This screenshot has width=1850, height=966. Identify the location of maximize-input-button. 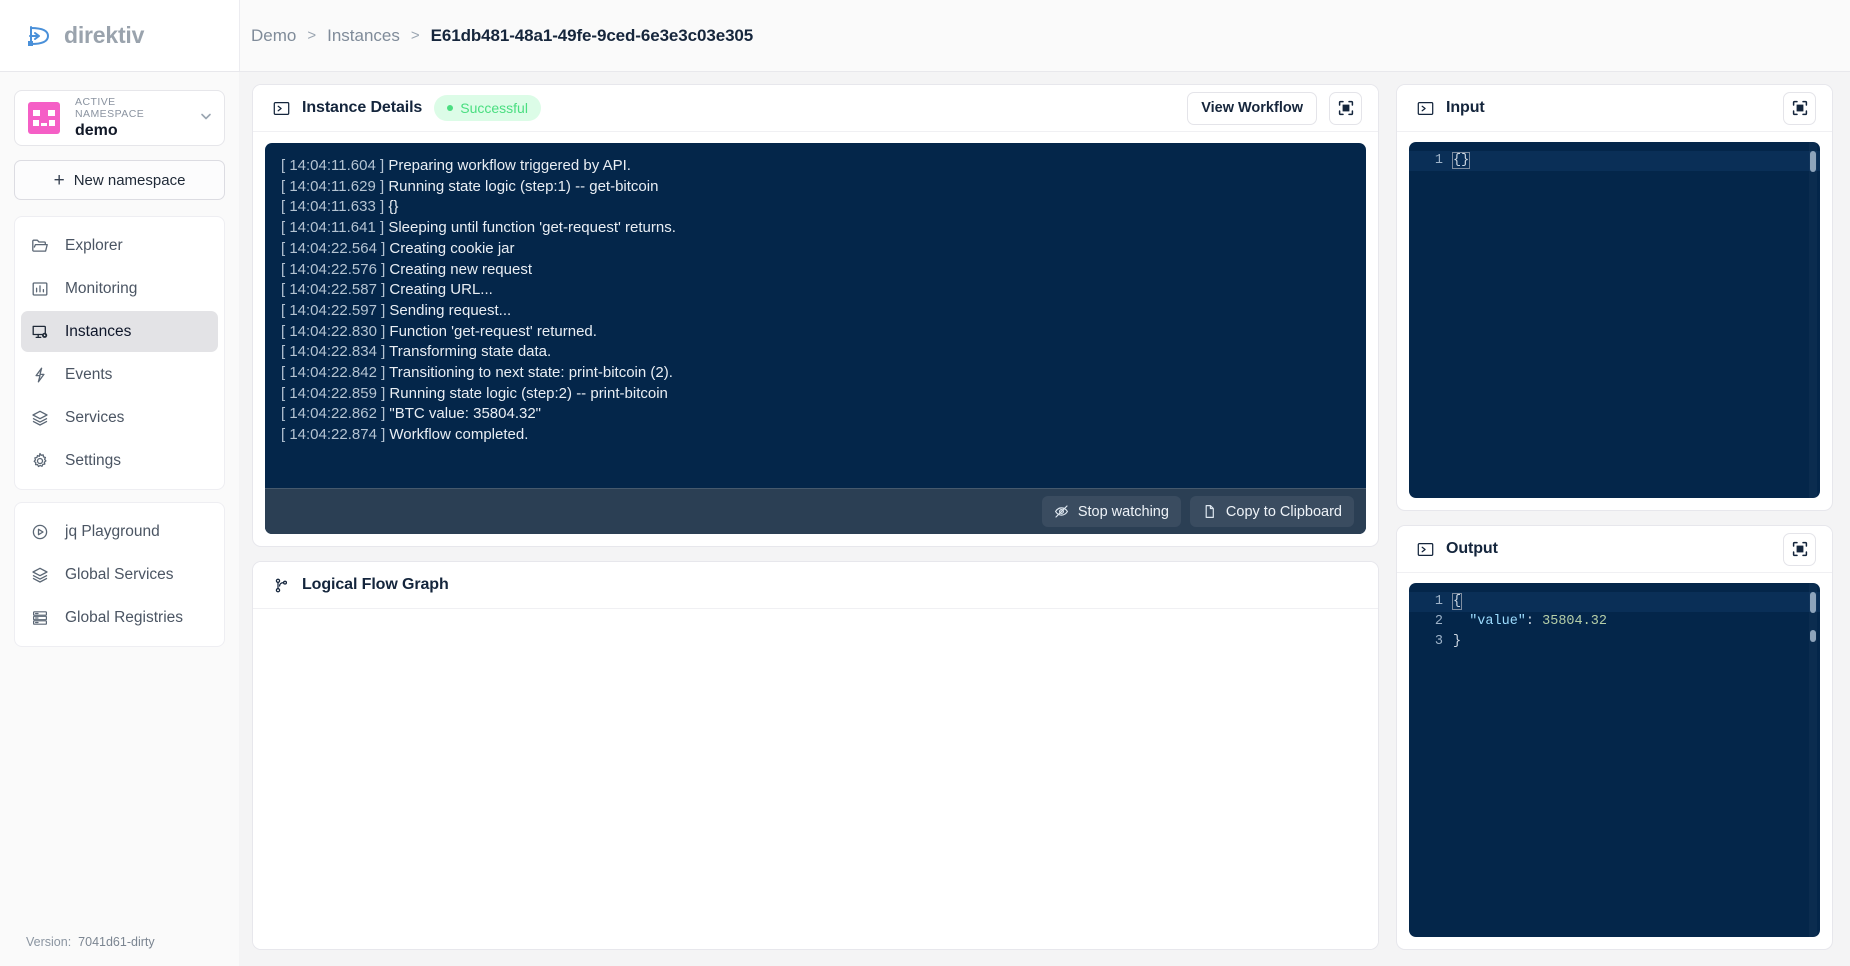
(1799, 108).